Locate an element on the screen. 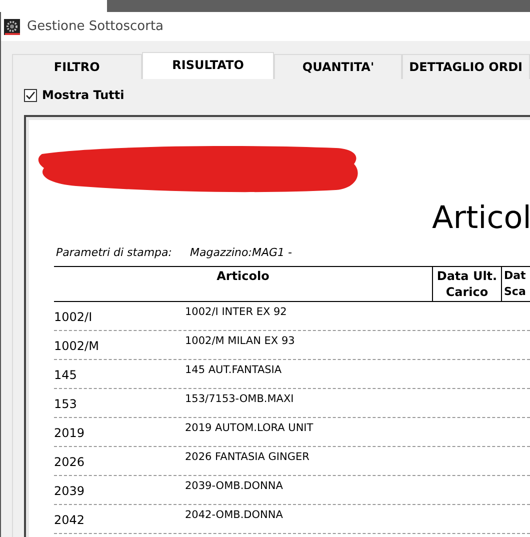 The height and width of the screenshot is (537, 530). table-cell-text: 2019 is located at coordinates (70, 433).